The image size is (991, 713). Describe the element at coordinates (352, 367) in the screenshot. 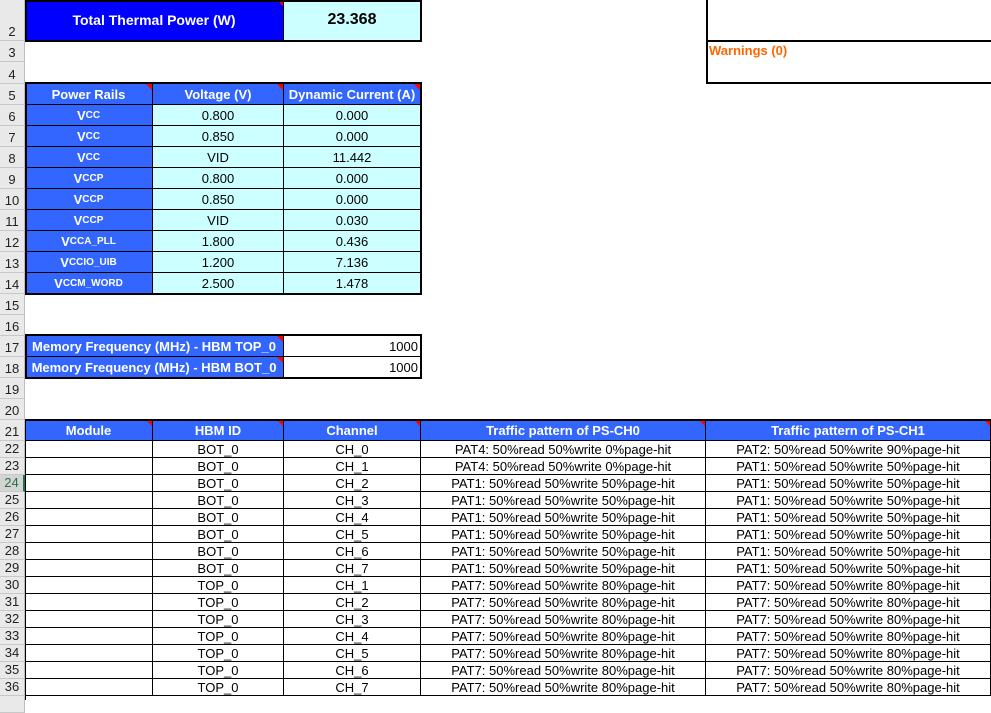

I see `memory-frequency-value: 1000` at that location.